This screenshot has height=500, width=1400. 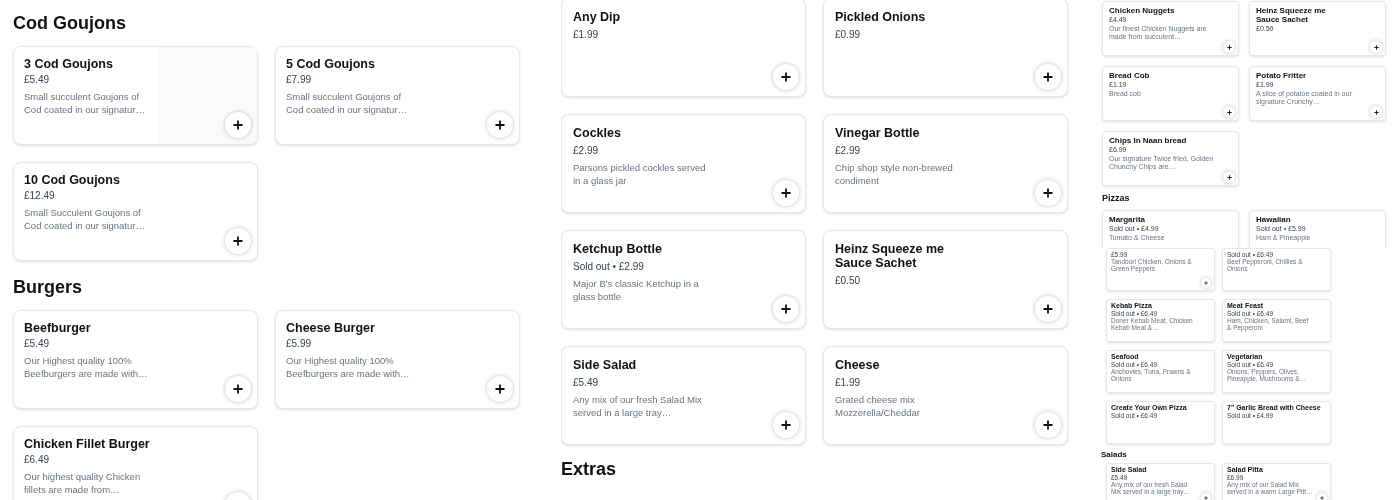 What do you see at coordinates (894, 174) in the screenshot?
I see `item-description: Chip shop style non-brewed condiment` at bounding box center [894, 174].